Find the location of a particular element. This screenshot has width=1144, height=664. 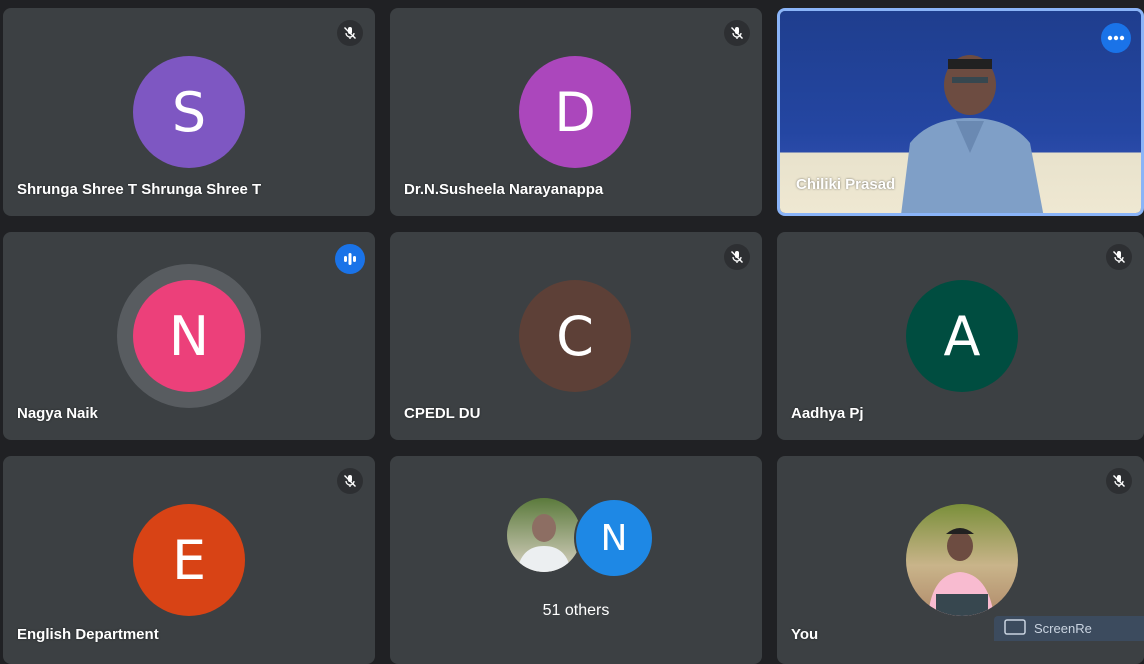

participant-name: Shrunga Shree T Shrunga Shree T is located at coordinates (139, 189).